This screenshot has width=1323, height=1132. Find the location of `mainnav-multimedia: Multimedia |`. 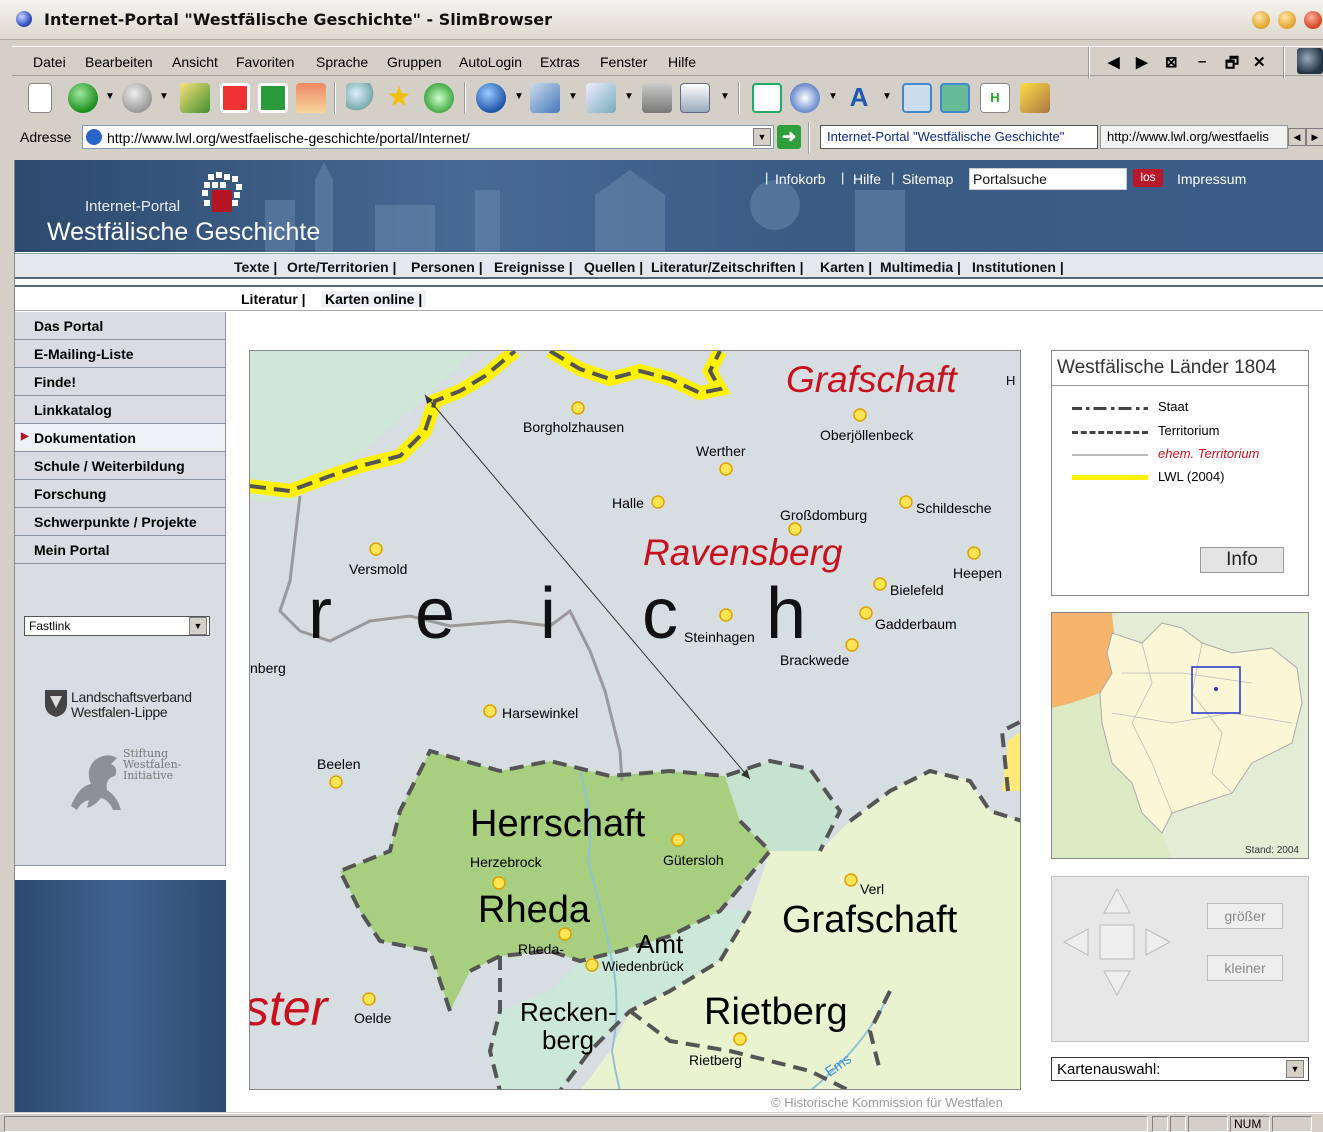

mainnav-multimedia: Multimedia | is located at coordinates (920, 267).